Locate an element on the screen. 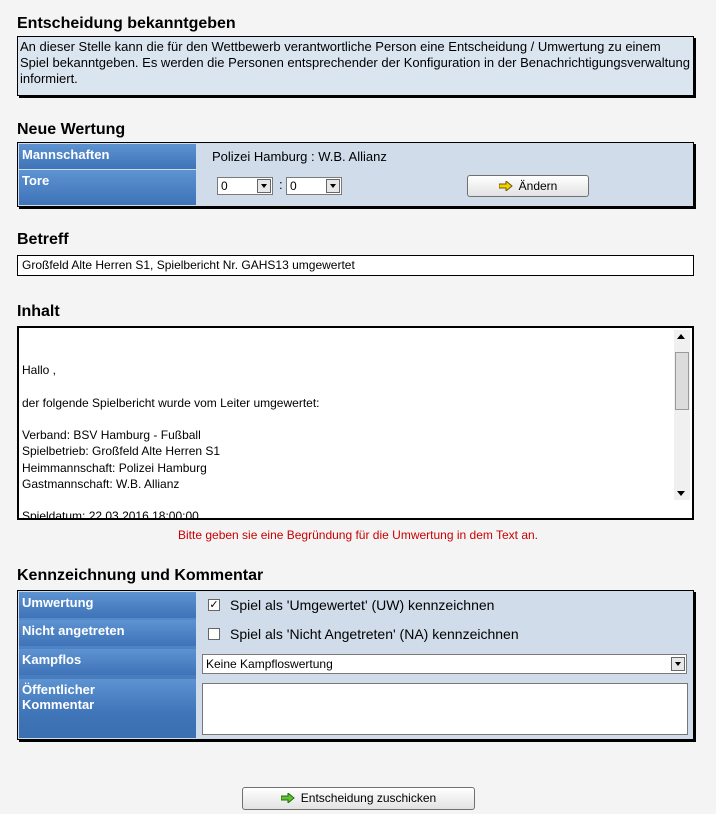  kommentar-label-line1: Öffentlicher is located at coordinates (58, 689).